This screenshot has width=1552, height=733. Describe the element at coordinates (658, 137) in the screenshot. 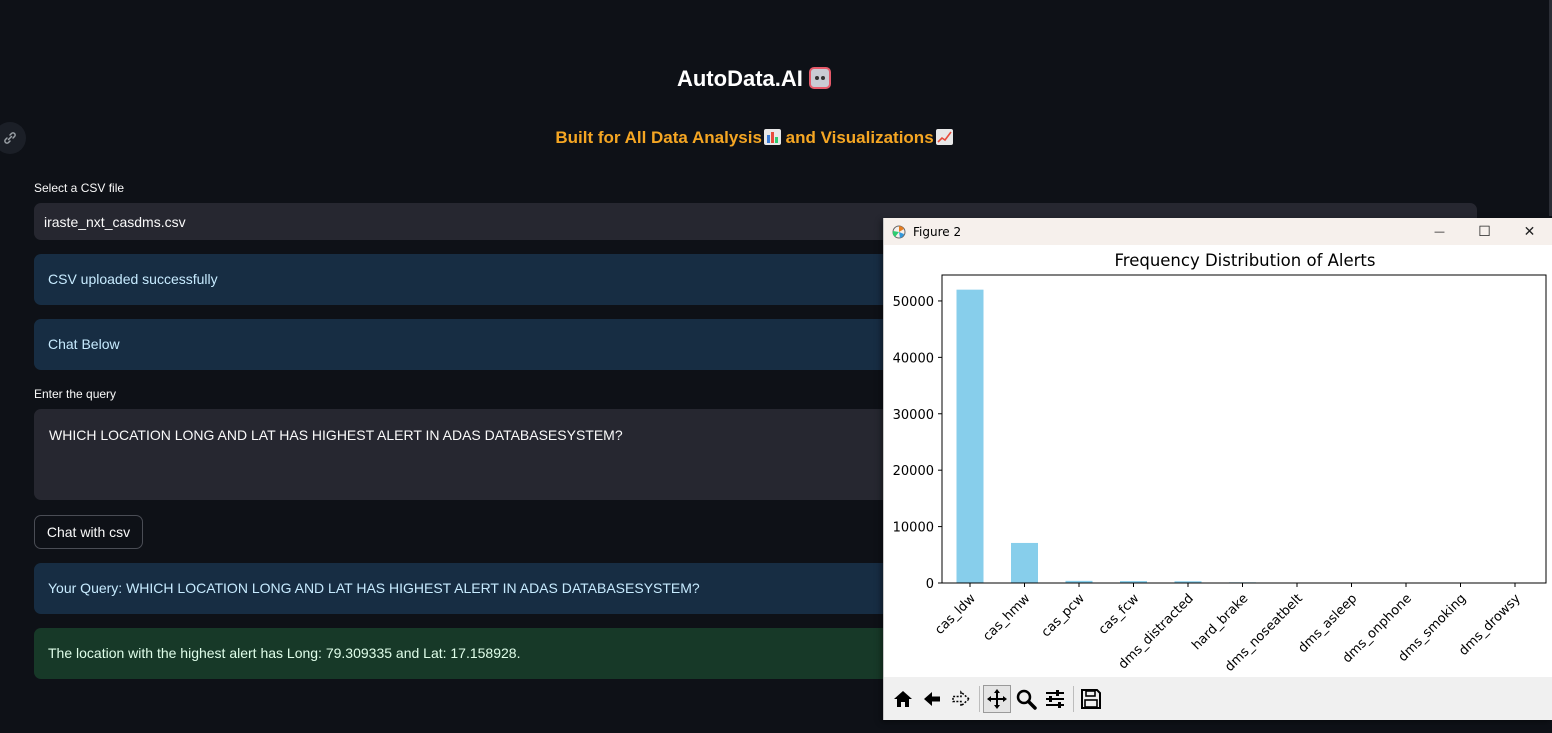

I see `subtitle-part1: Built for All Data Analysis` at that location.